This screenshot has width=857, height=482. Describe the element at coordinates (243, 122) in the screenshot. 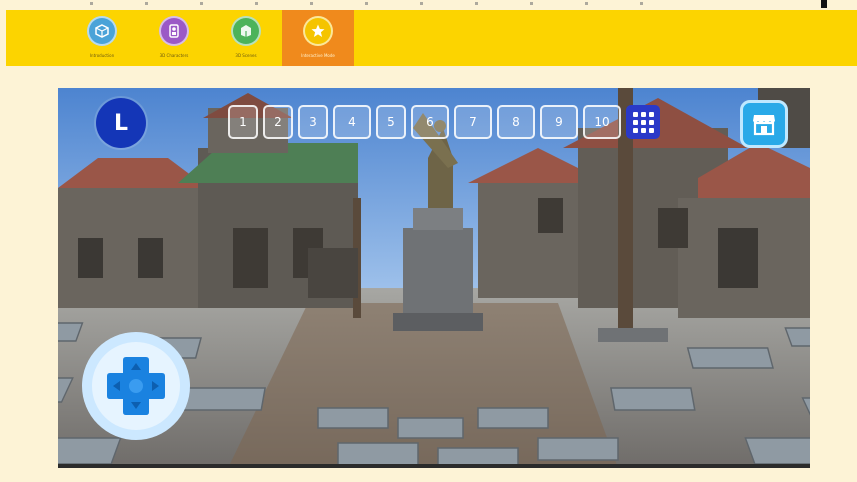

I see `hotbar-slot-1: 1` at that location.